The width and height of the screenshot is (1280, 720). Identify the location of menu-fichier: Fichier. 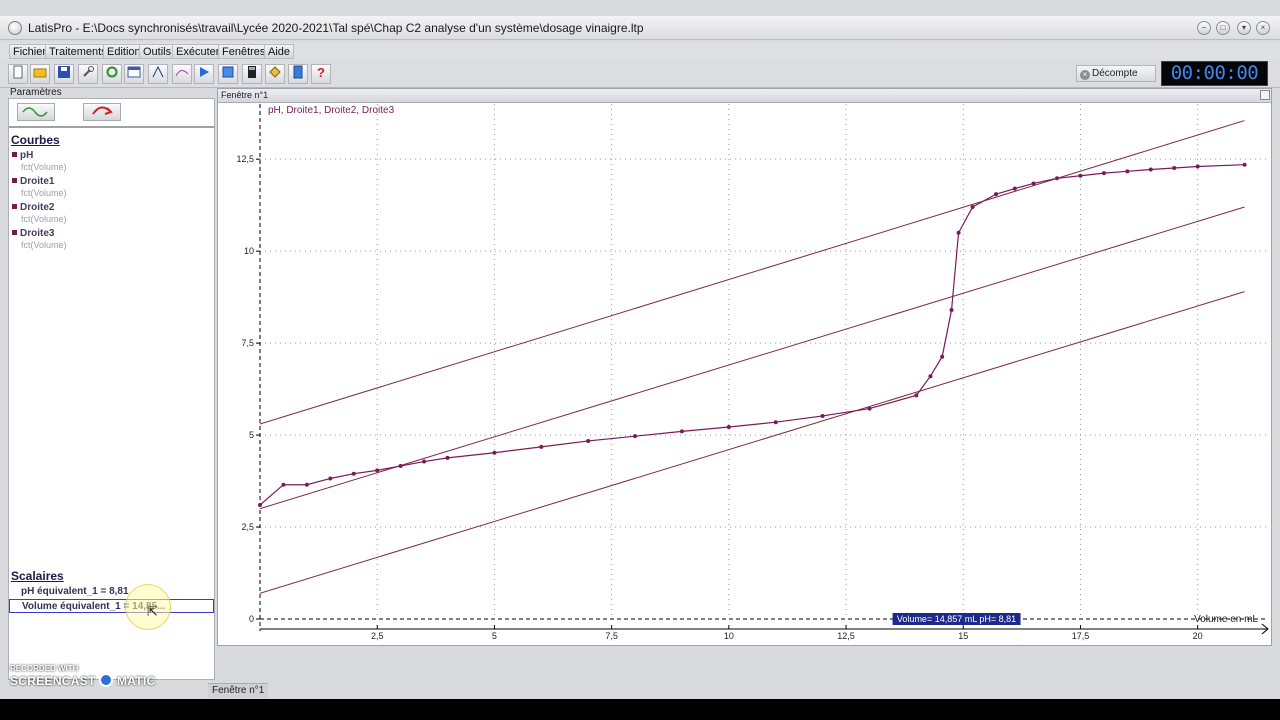
(30, 51).